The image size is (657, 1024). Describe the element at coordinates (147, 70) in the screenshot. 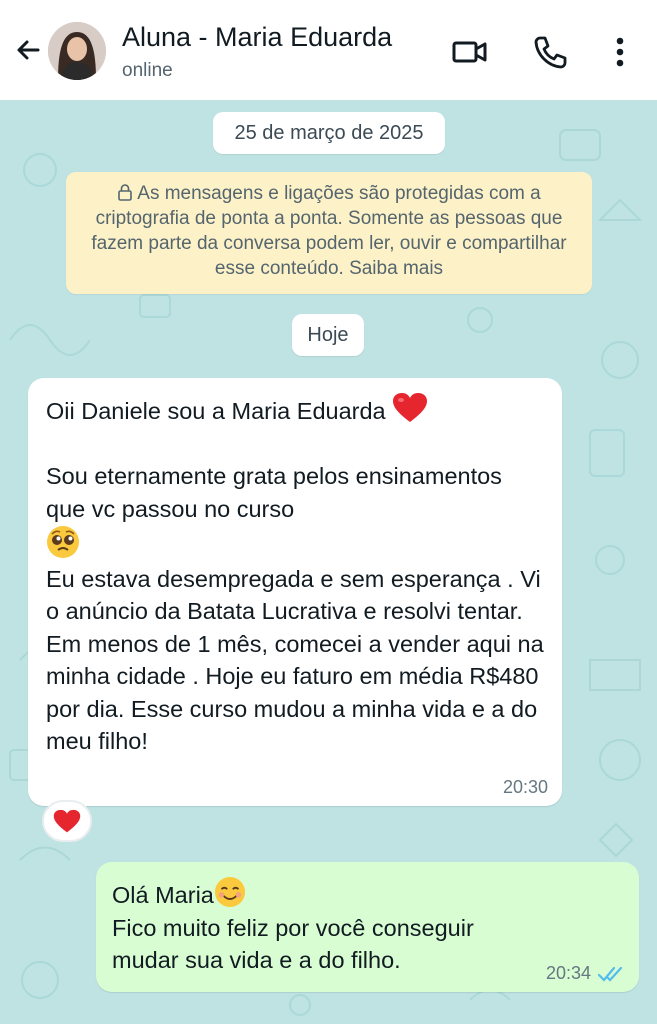

I see `contact-status: online` at that location.